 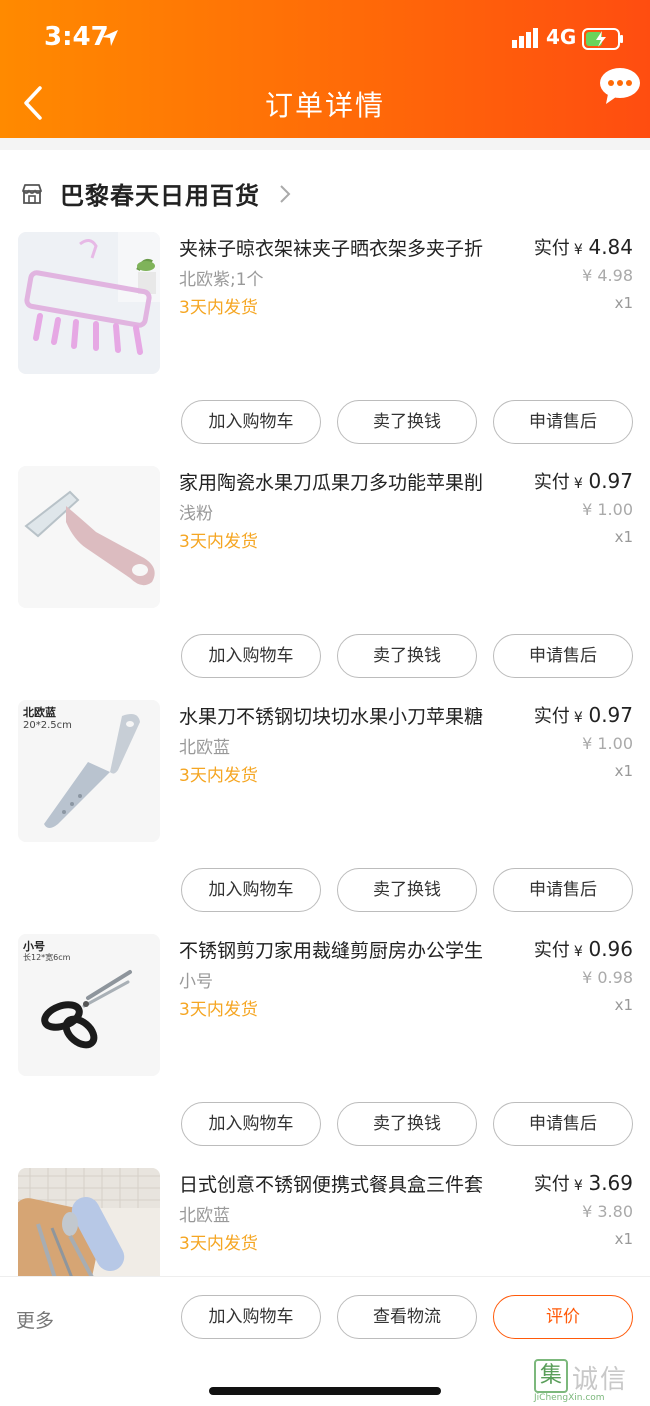 What do you see at coordinates (39, 712) in the screenshot?
I see `image-label: 北欧蓝` at bounding box center [39, 712].